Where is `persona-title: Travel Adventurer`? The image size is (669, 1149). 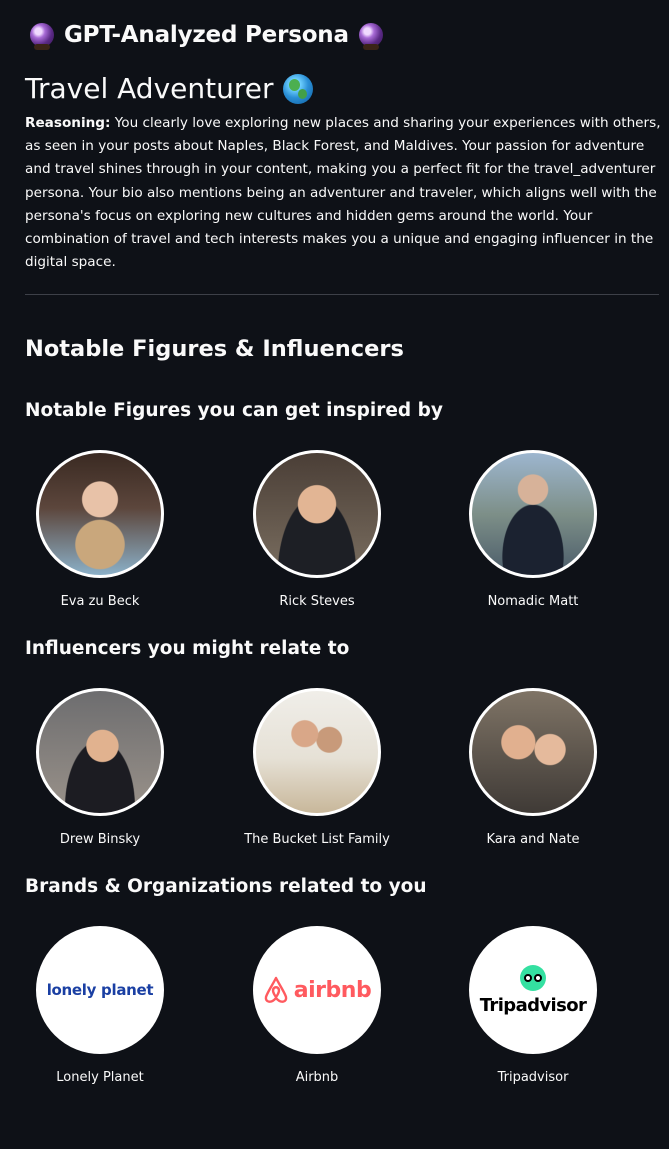
persona-title: Travel Adventurer is located at coordinates (169, 88).